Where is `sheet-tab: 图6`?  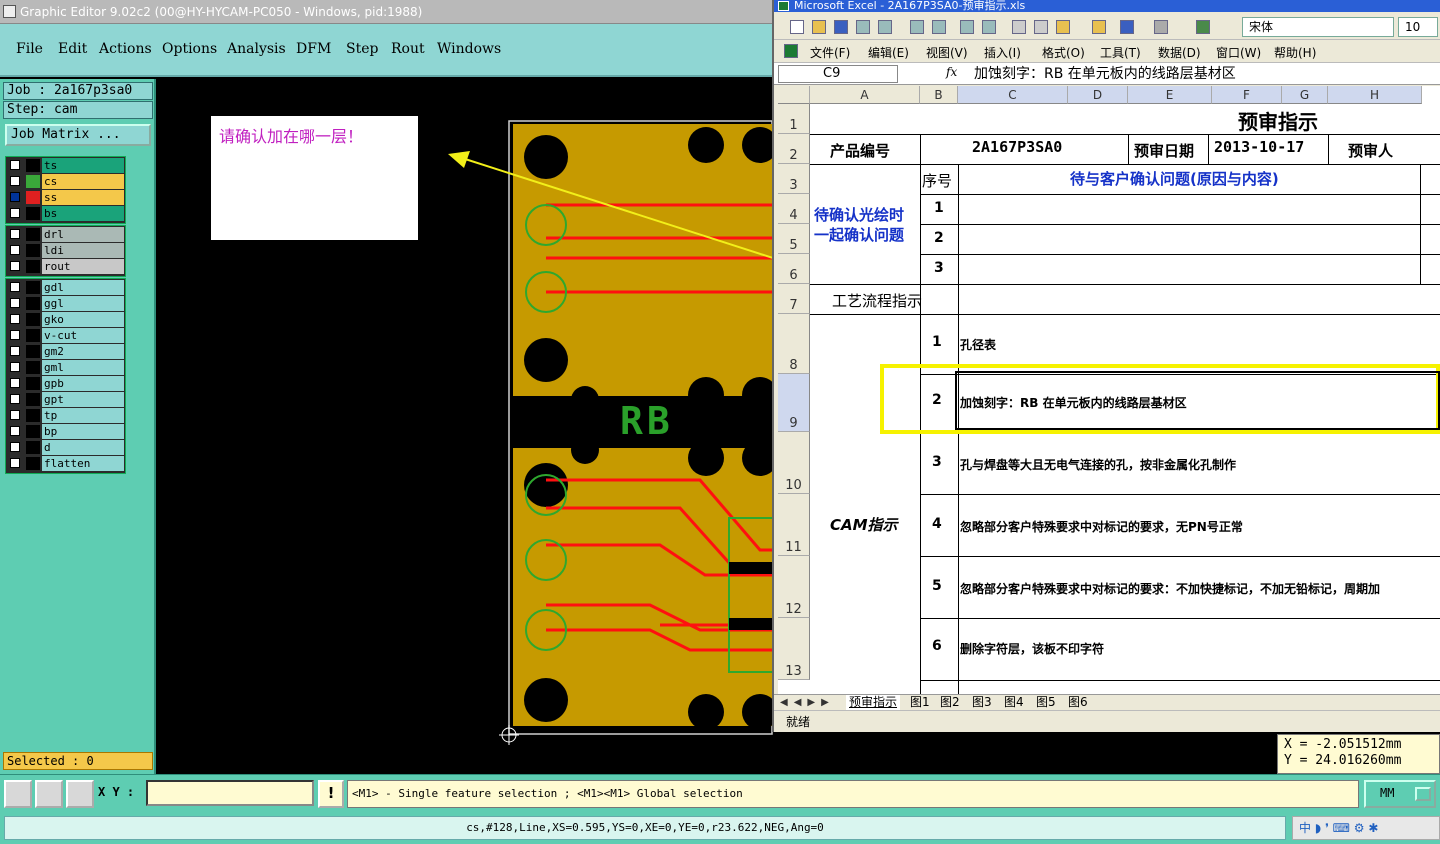
sheet-tab: 图6 is located at coordinates (1078, 702).